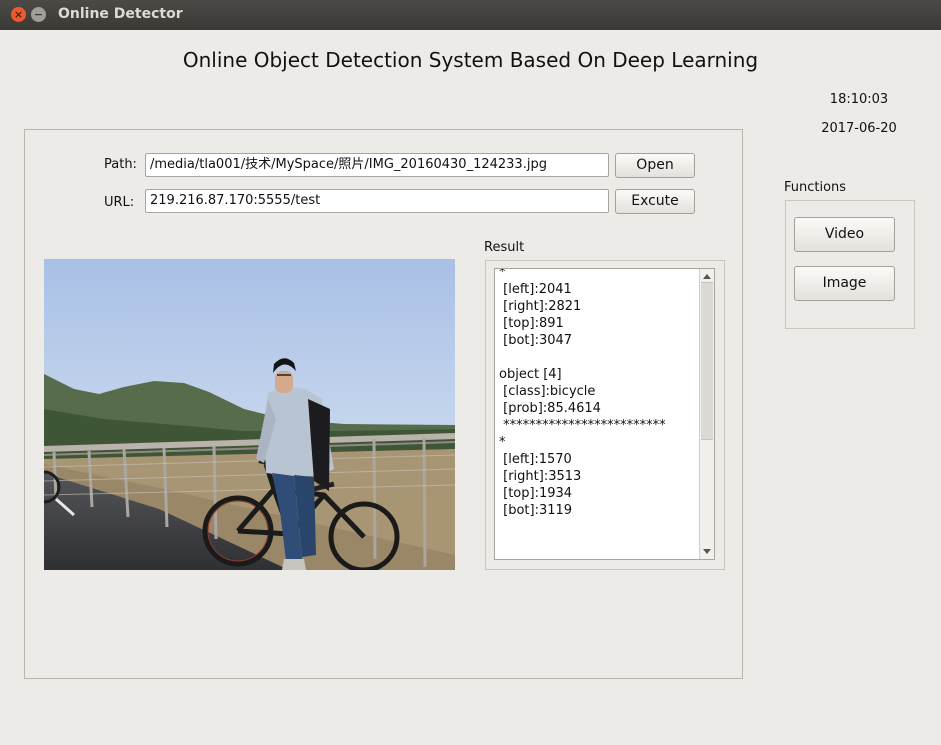 This screenshot has width=941, height=745. Describe the element at coordinates (815, 187) in the screenshot. I see `functions-label: Functions` at that location.